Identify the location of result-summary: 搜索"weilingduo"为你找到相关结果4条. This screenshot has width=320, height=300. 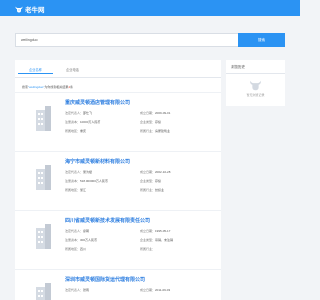
(47, 87).